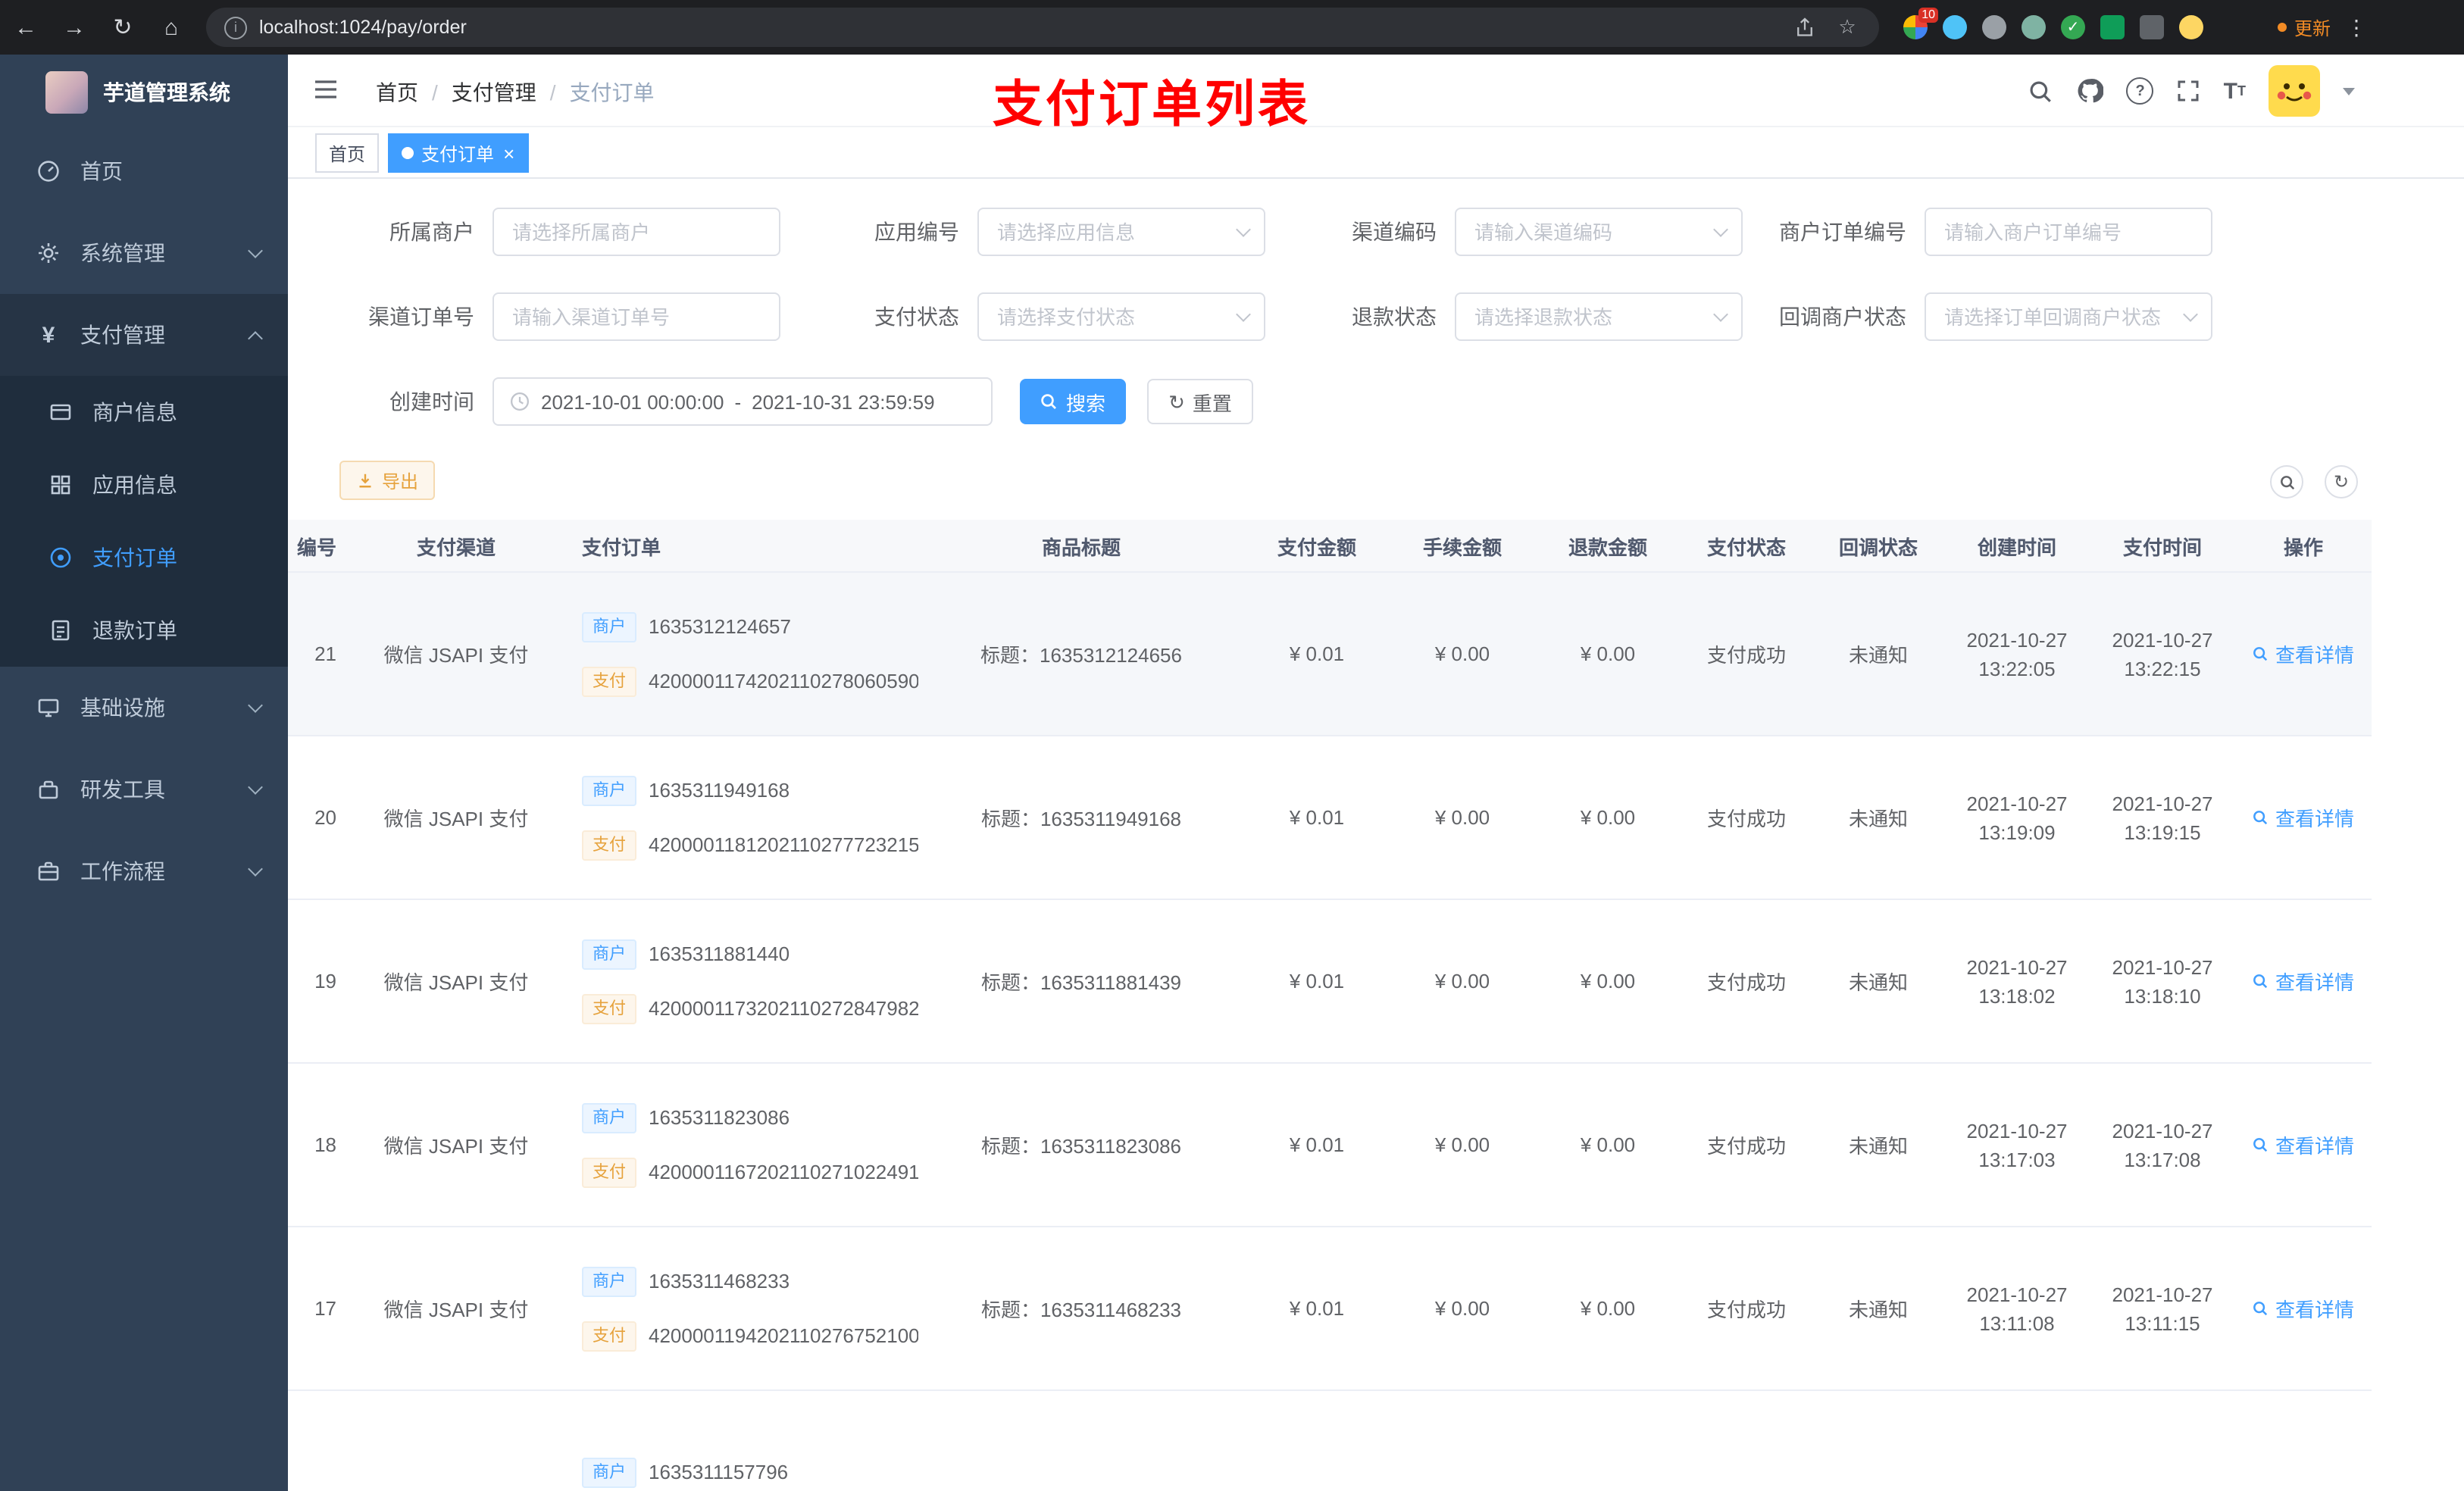 The height and width of the screenshot is (1491, 2464). Describe the element at coordinates (2356, 27) in the screenshot. I see `browser-menu-icon: ⋮` at that location.